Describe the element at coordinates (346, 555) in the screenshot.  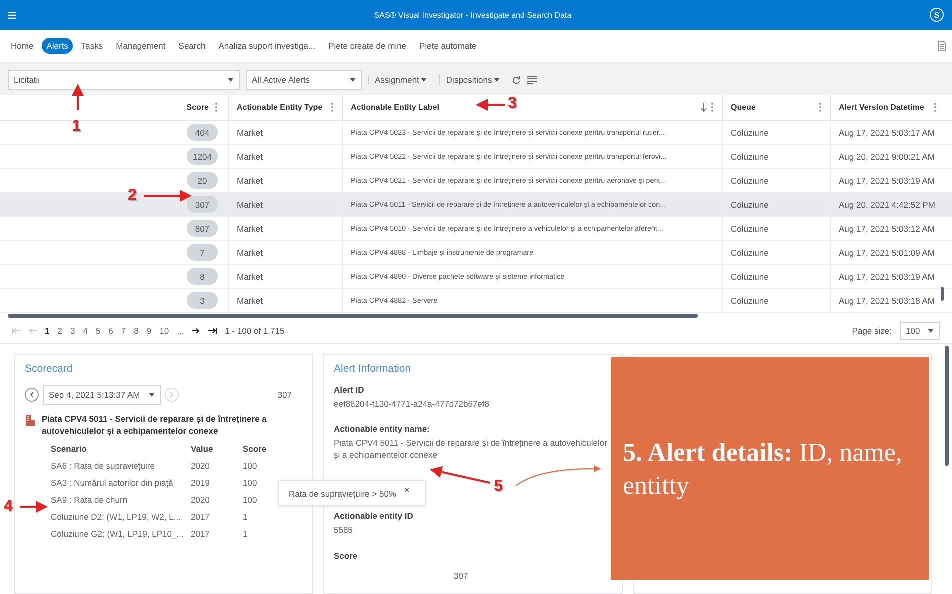
I see `field-label: Score` at that location.